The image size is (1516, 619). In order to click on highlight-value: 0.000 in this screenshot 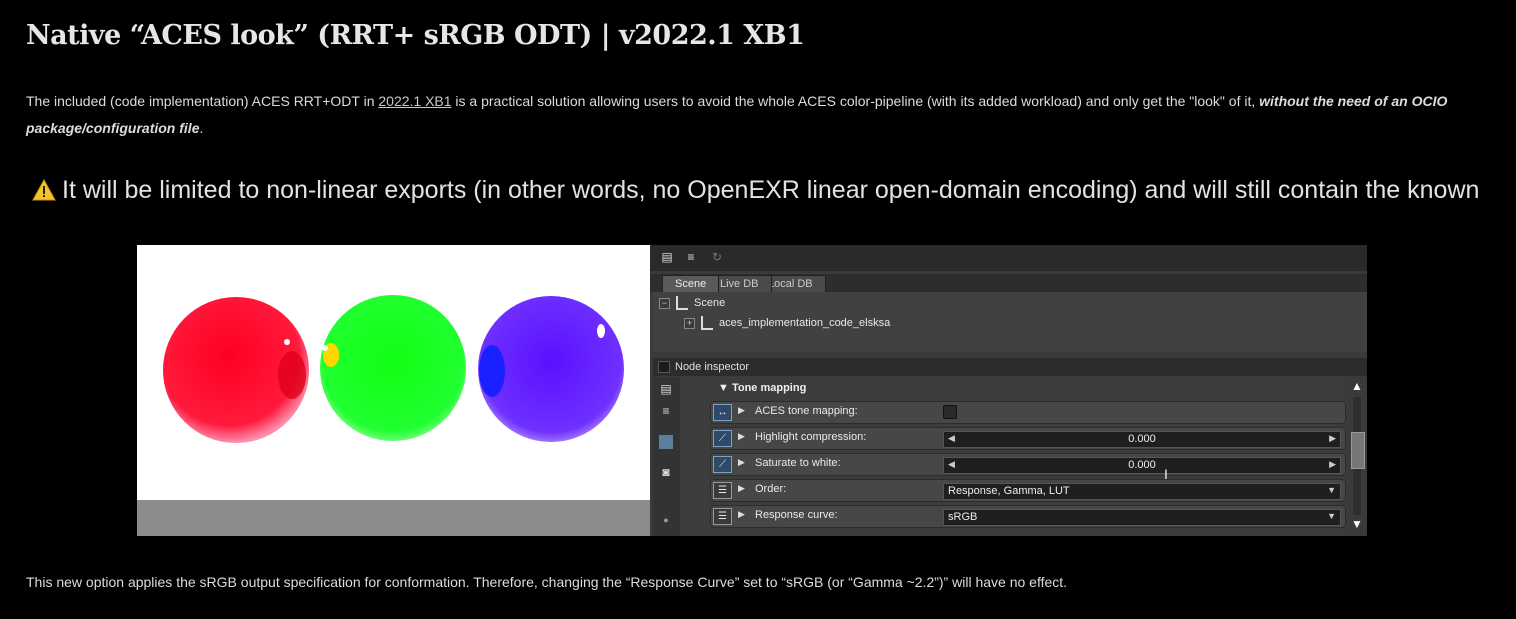, I will do `click(1142, 439)`.